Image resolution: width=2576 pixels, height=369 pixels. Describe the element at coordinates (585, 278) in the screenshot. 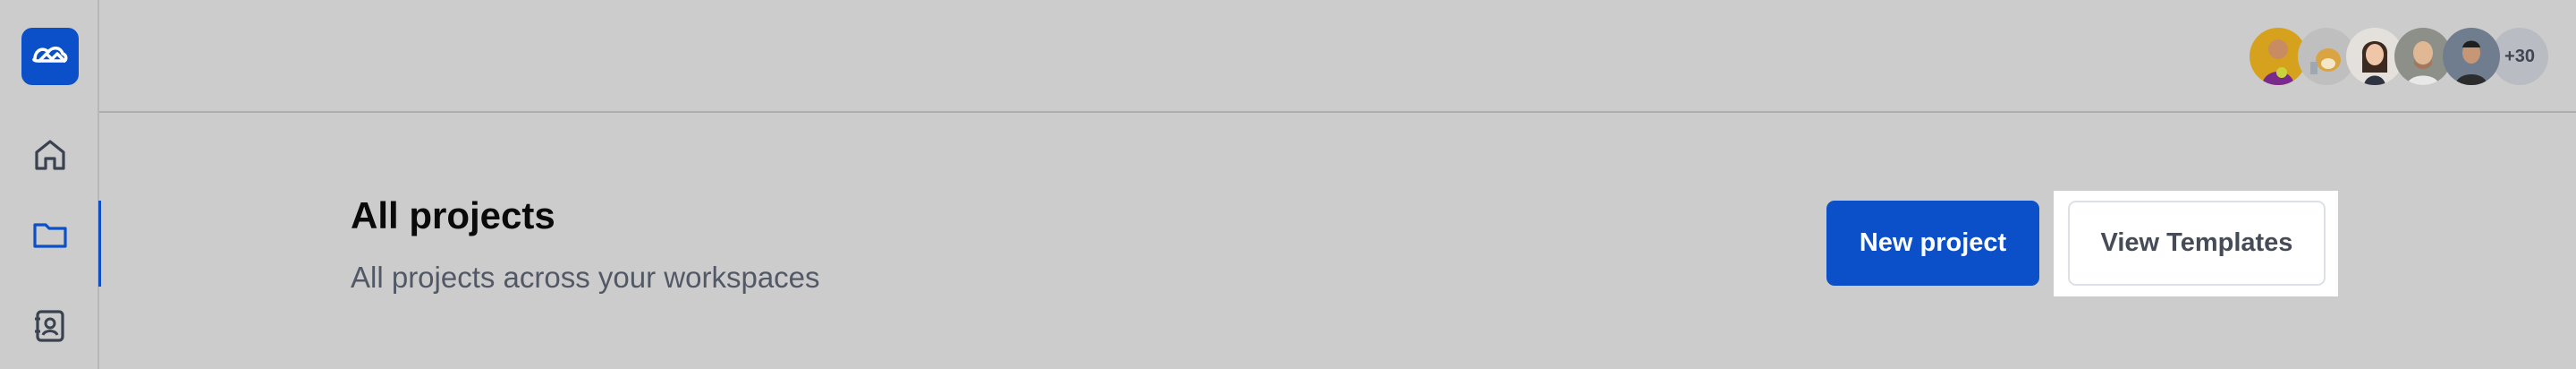

I see `page-subtitle: All projects across your workspaces` at that location.